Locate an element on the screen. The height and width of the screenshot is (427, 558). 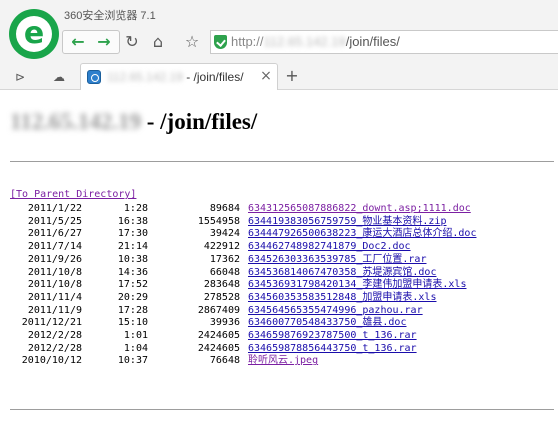
file-size: 89684 is located at coordinates (224, 208).